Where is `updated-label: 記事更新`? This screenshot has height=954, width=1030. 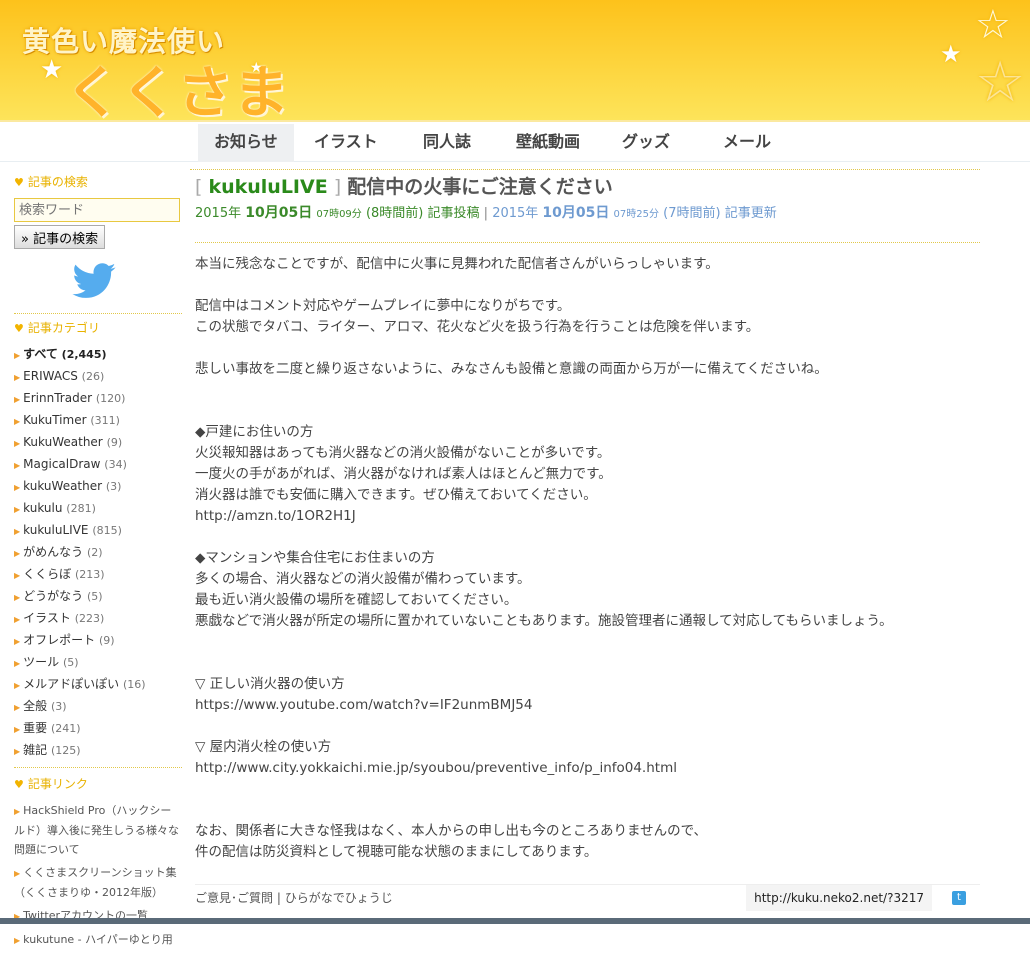 updated-label: 記事更新 is located at coordinates (750, 213).